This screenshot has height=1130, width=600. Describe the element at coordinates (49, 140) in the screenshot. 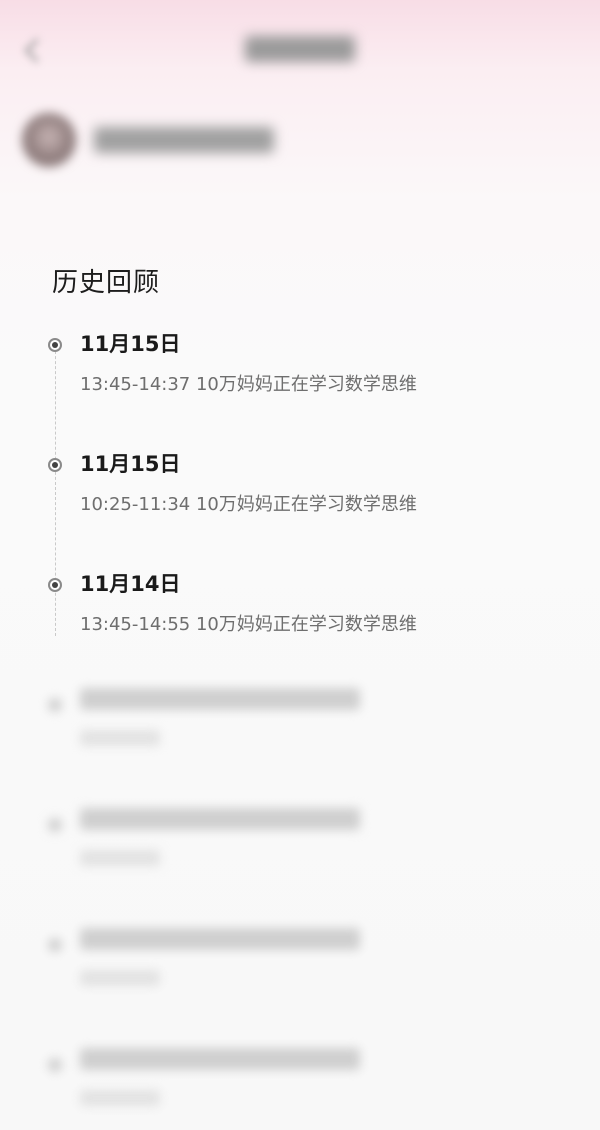

I see `avatar` at that location.